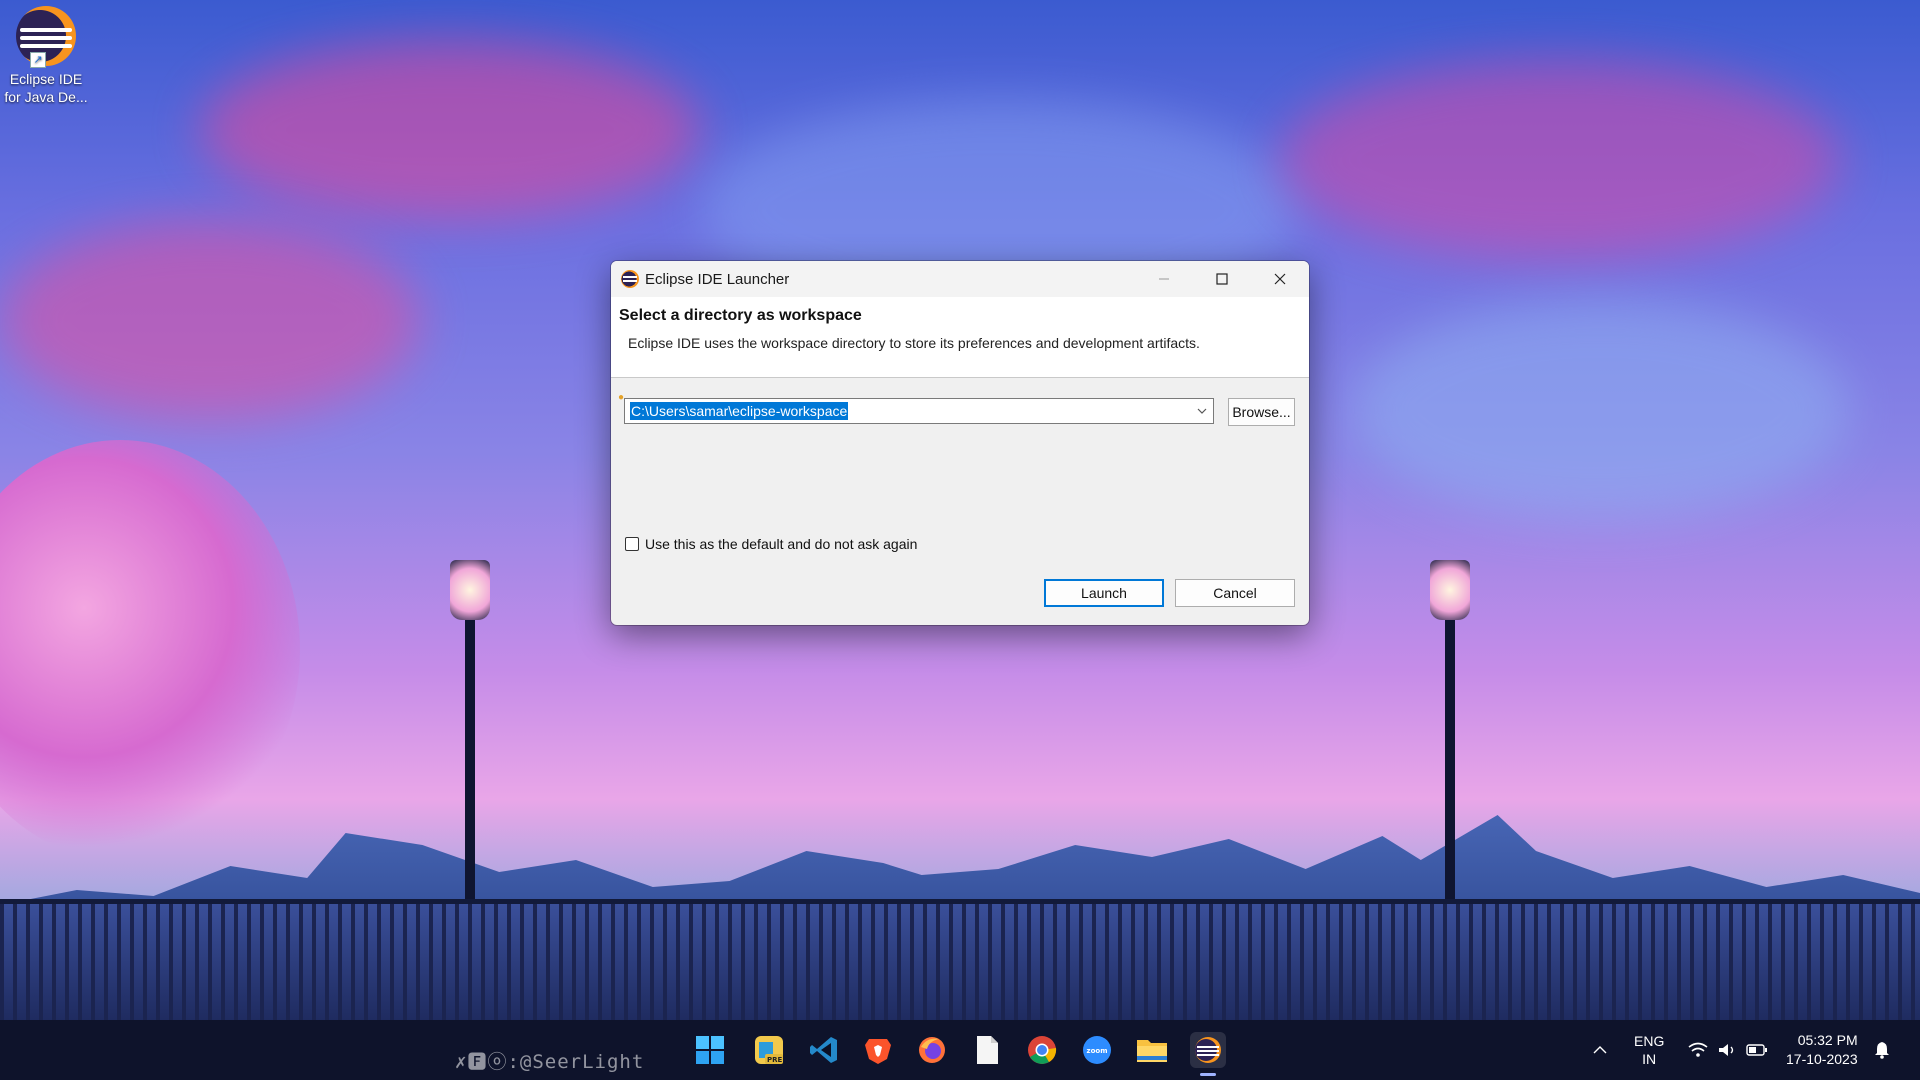 The height and width of the screenshot is (1080, 1920). I want to click on close-icon, so click(1280, 279).